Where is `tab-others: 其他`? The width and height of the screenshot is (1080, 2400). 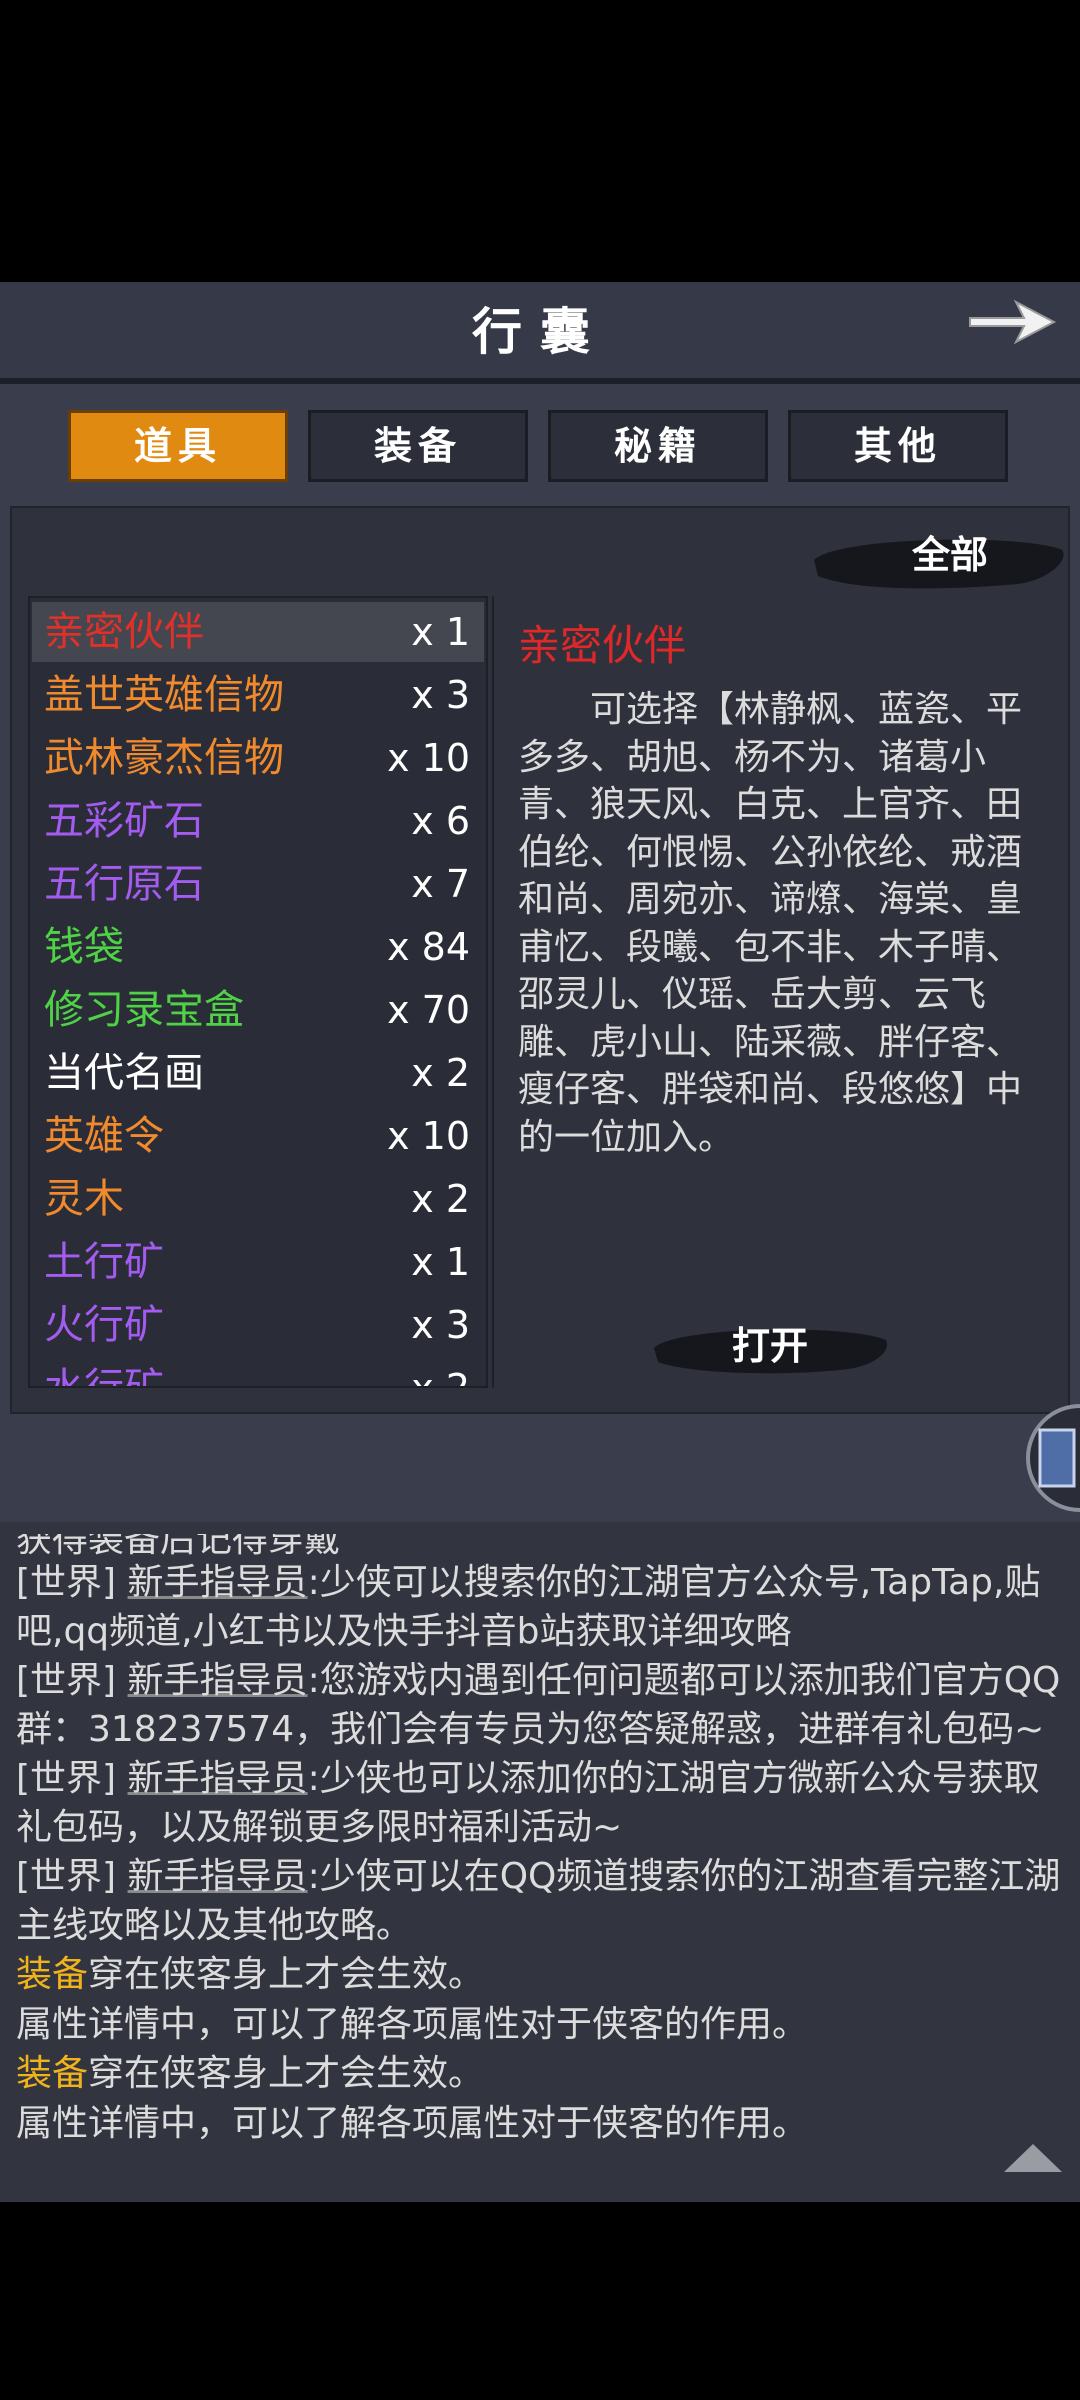 tab-others: 其他 is located at coordinates (898, 446).